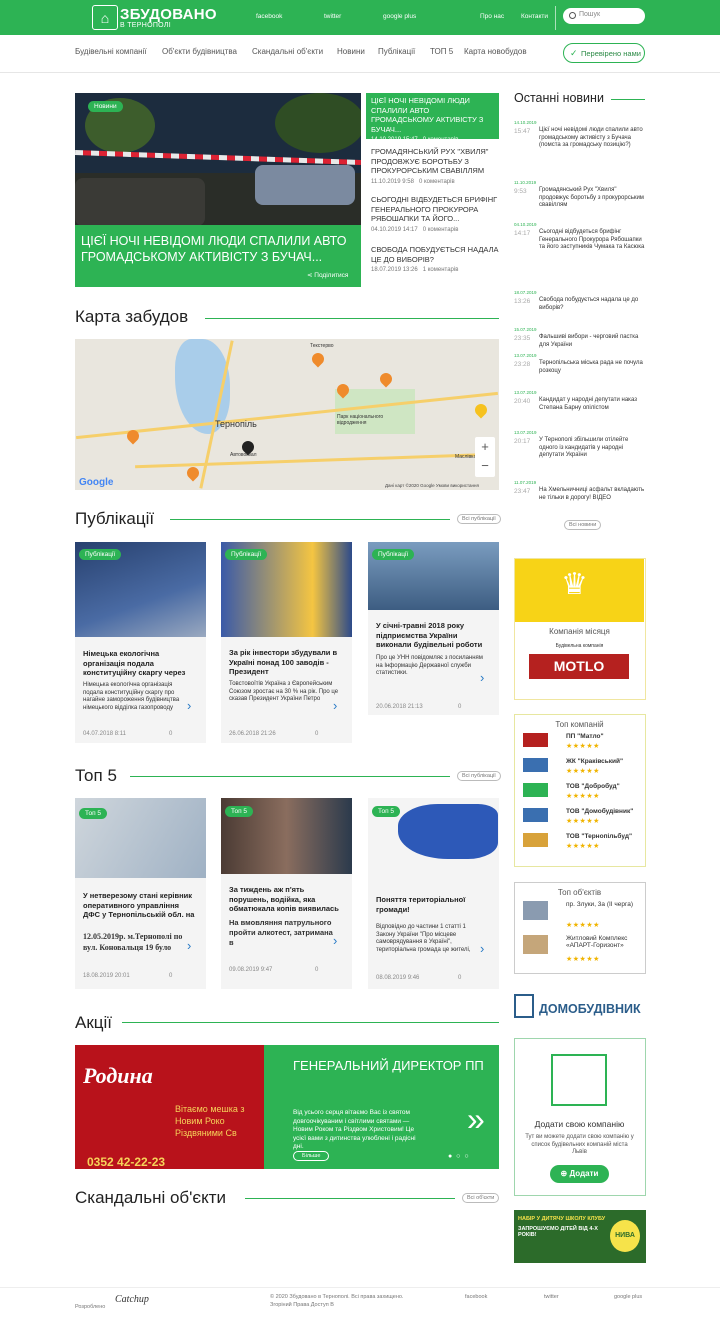  What do you see at coordinates (90, 1307) in the screenshot?
I see `developer-label: Розроблено` at bounding box center [90, 1307].